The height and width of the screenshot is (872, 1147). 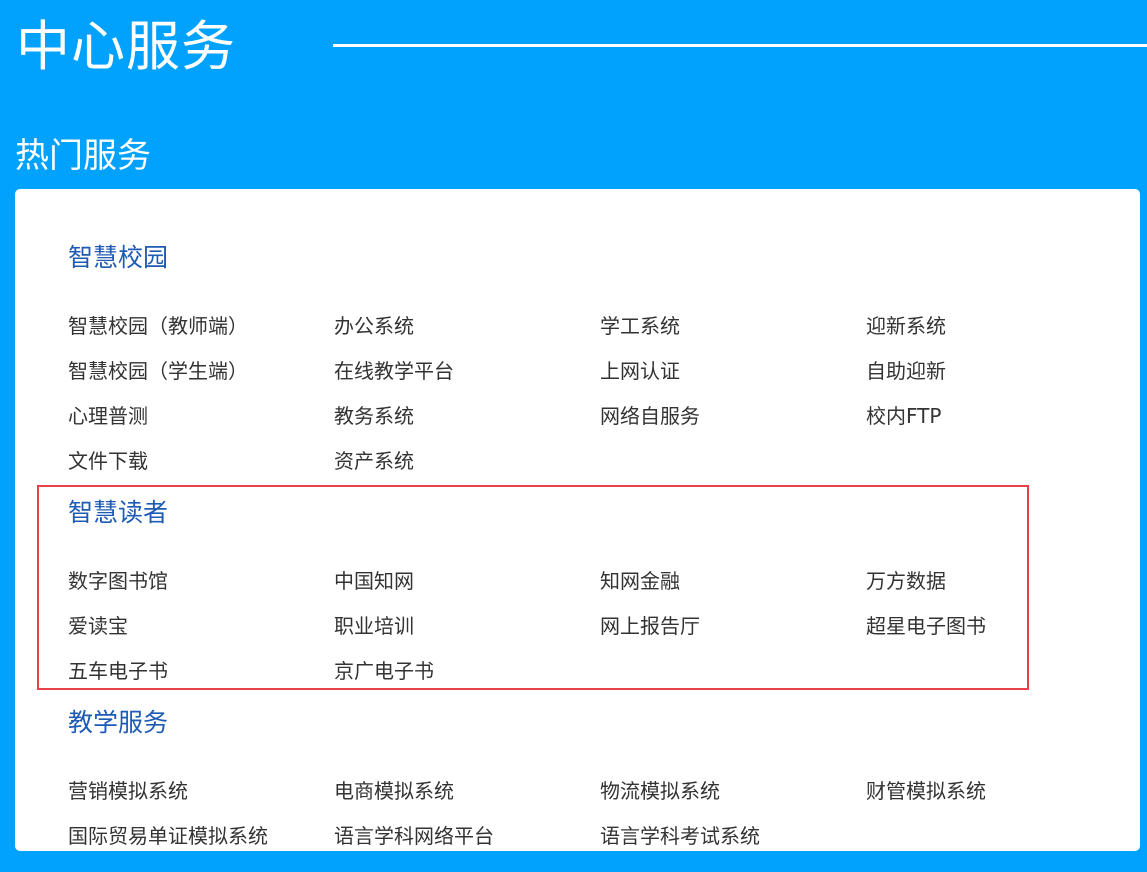 What do you see at coordinates (740, 45) in the screenshot?
I see `title-divider` at bounding box center [740, 45].